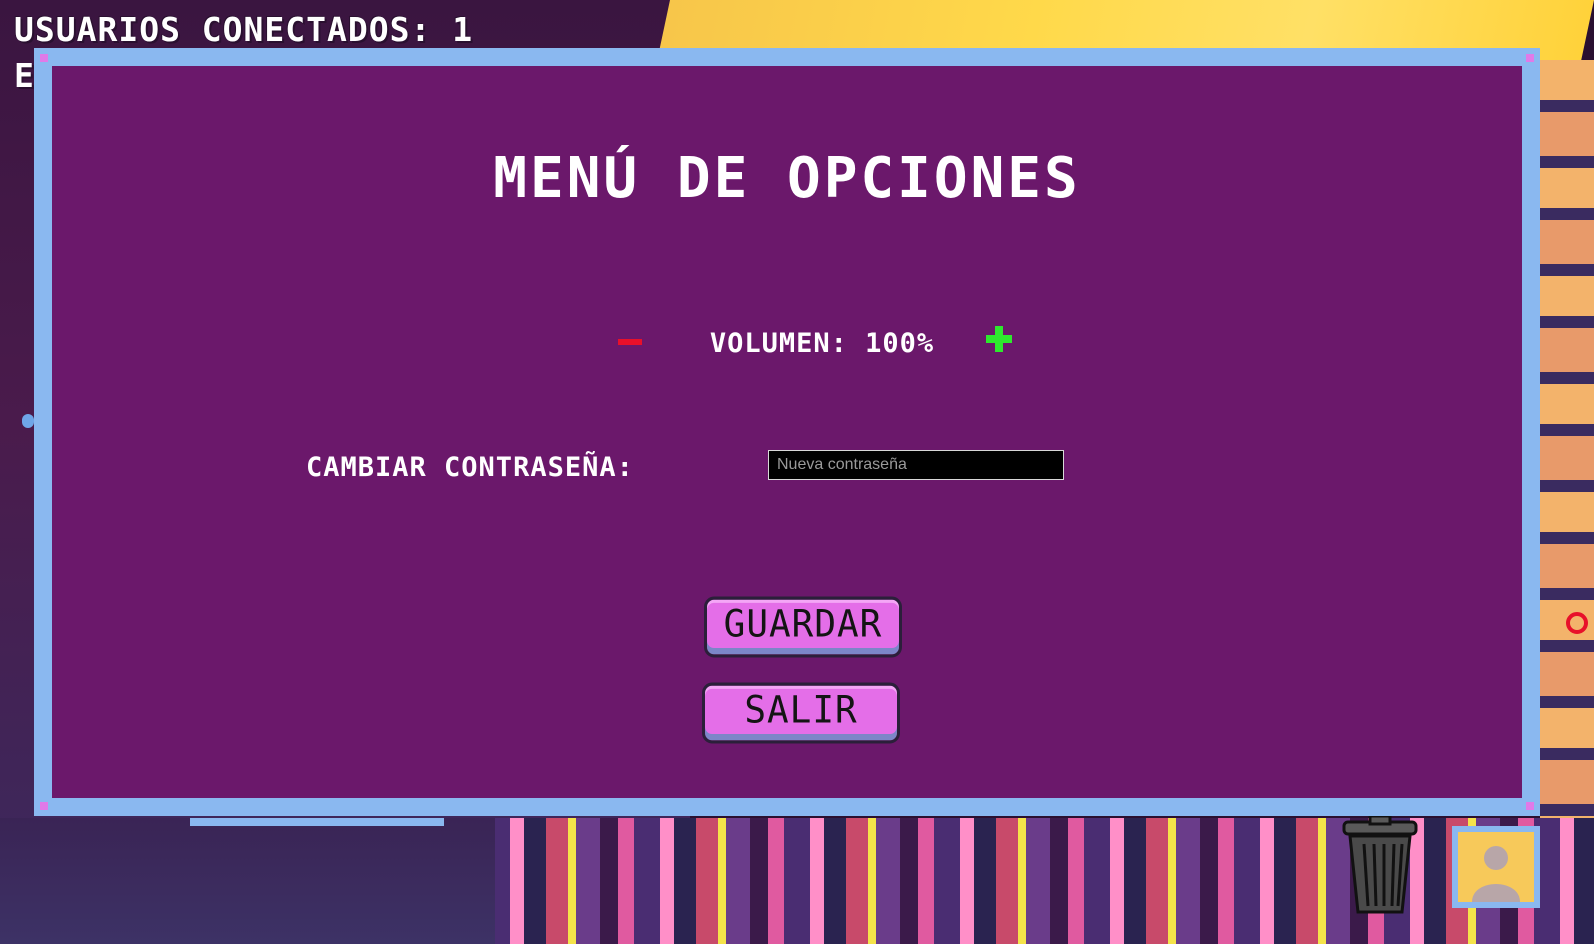 The height and width of the screenshot is (944, 1594). I want to click on background-city-left, so click(247, 881).